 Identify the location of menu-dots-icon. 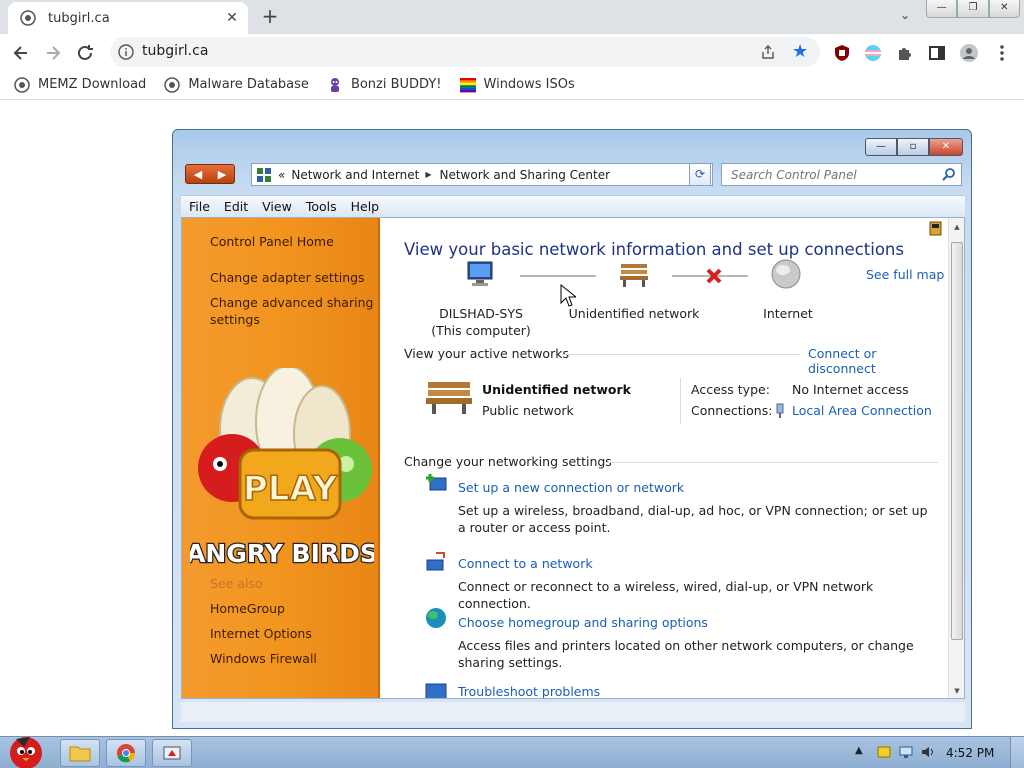
(1002, 53).